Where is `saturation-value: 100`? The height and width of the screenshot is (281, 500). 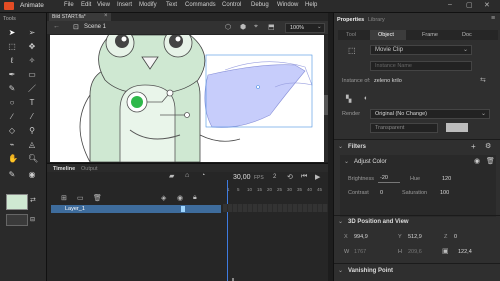 saturation-value: 100 is located at coordinates (444, 193).